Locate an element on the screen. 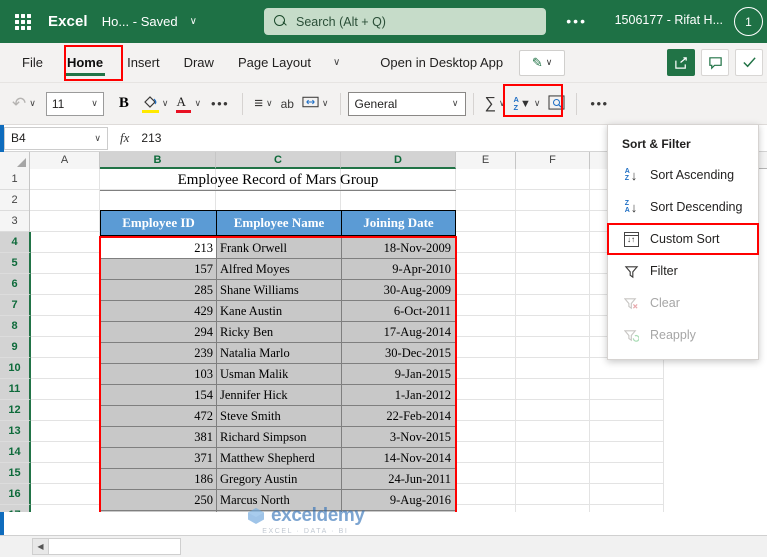 The height and width of the screenshot is (557, 767). table-row: 381 Richard Simpson 3-Nov-2015 is located at coordinates (278, 437).